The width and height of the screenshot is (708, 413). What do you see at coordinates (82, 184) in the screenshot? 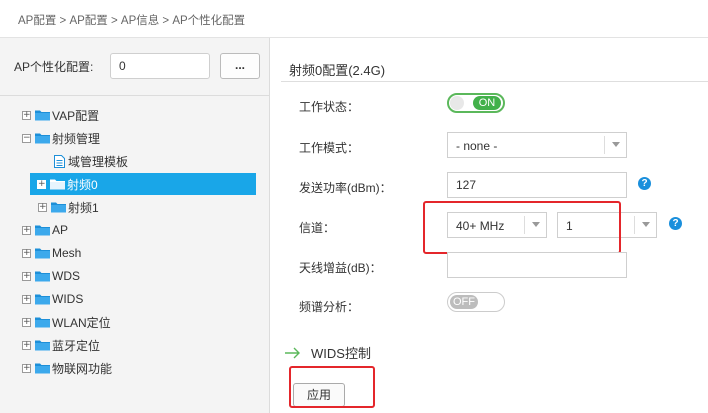
I see `tree-item-label: 射频0` at bounding box center [82, 184].